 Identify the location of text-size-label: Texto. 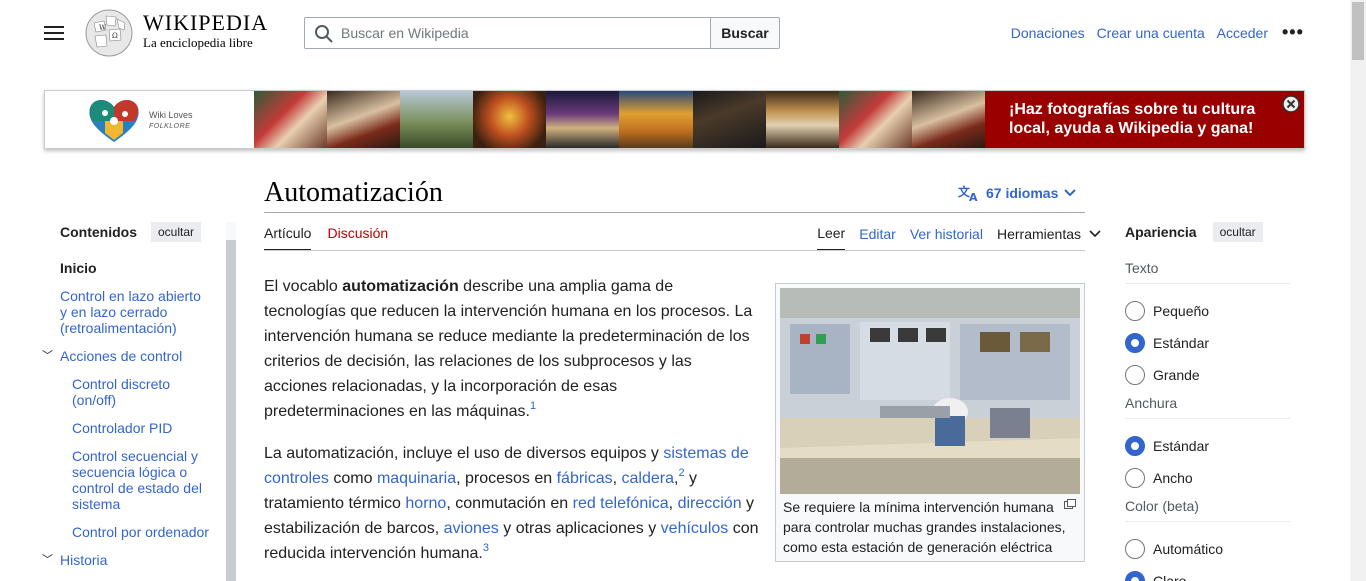
(1207, 272).